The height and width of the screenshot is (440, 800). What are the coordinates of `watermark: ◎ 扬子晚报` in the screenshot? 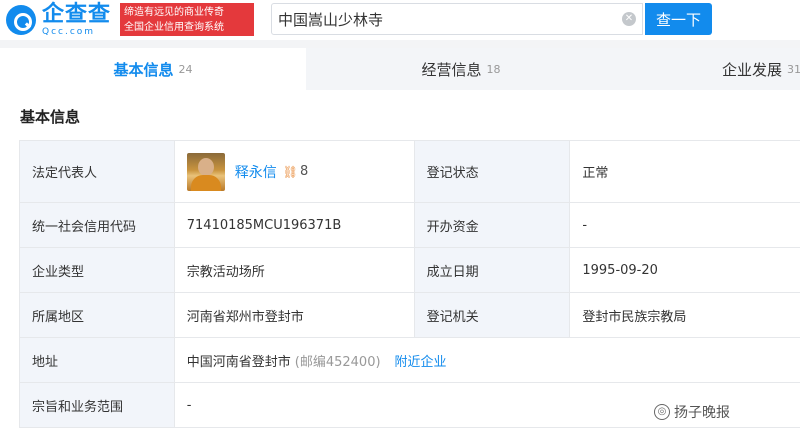 It's located at (692, 412).